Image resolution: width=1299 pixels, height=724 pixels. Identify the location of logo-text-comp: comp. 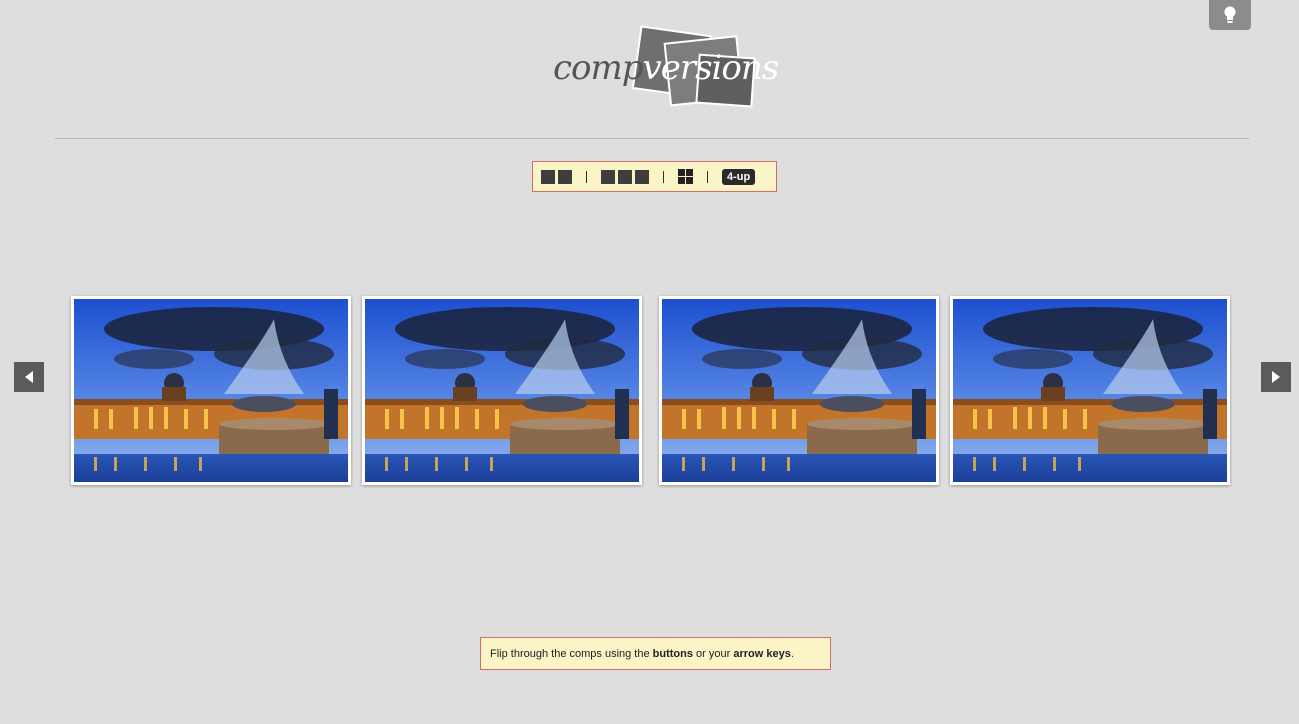
(598, 68).